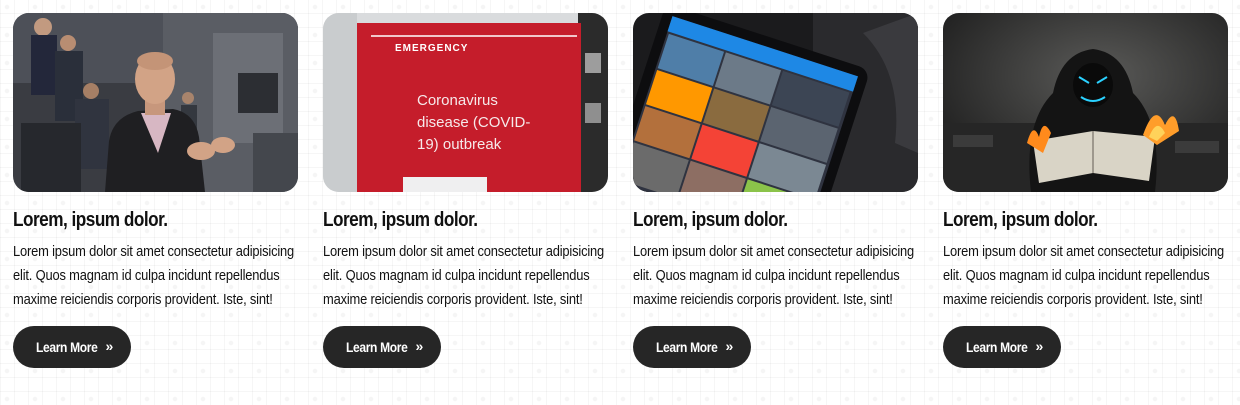  Describe the element at coordinates (431, 48) in the screenshot. I see `sign-header-text: EMERGENCY` at that location.